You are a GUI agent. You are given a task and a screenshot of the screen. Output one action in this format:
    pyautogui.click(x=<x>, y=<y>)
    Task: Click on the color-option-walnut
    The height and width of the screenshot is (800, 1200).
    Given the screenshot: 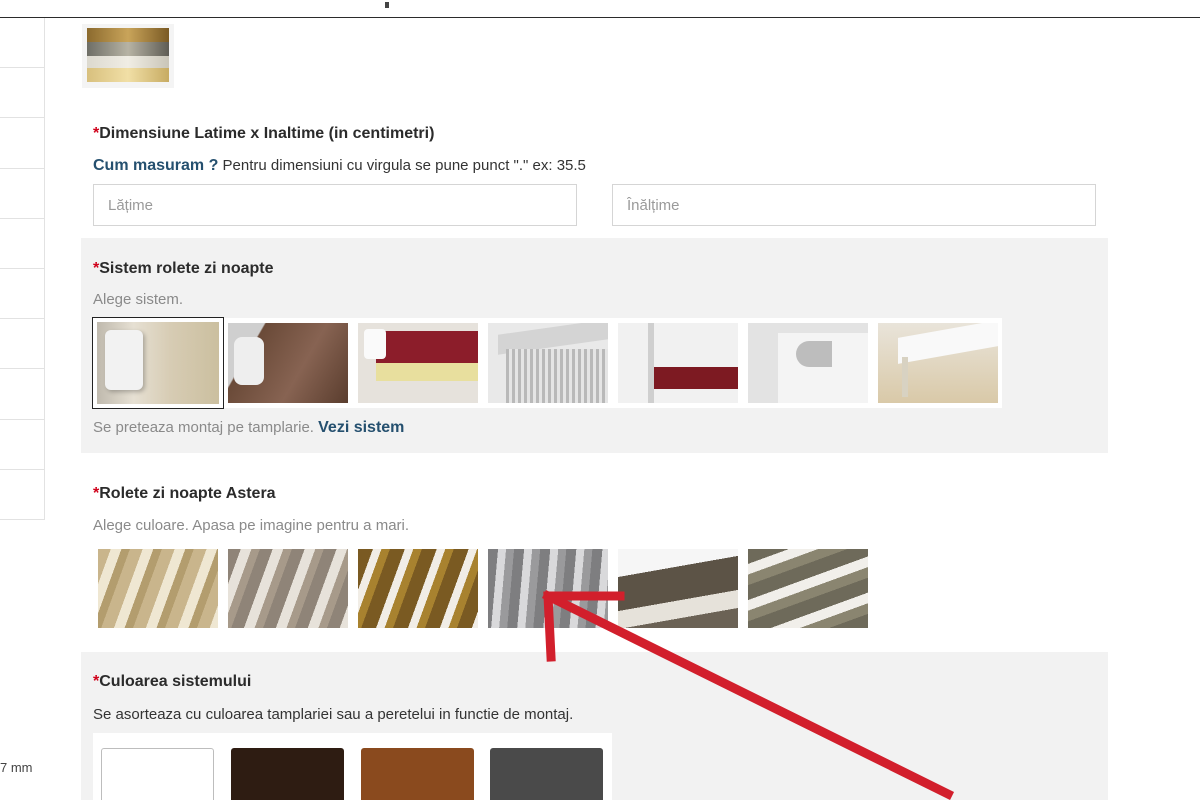 What is the action you would take?
    pyautogui.click(x=417, y=774)
    